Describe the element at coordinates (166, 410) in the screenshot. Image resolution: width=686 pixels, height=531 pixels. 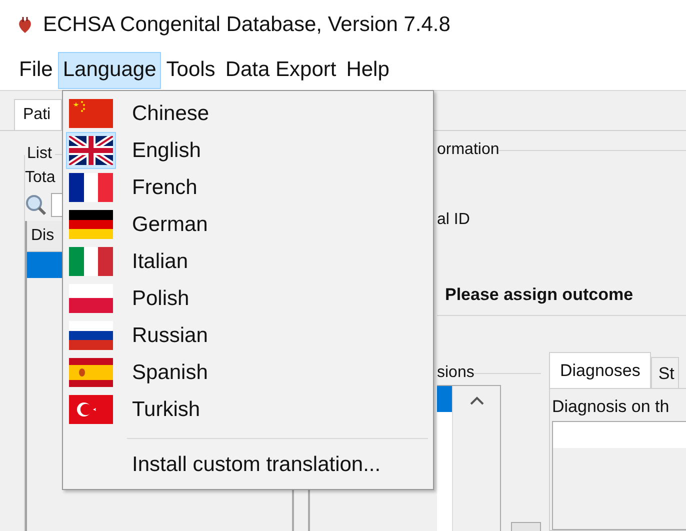
I see `language-label: Turkish` at that location.